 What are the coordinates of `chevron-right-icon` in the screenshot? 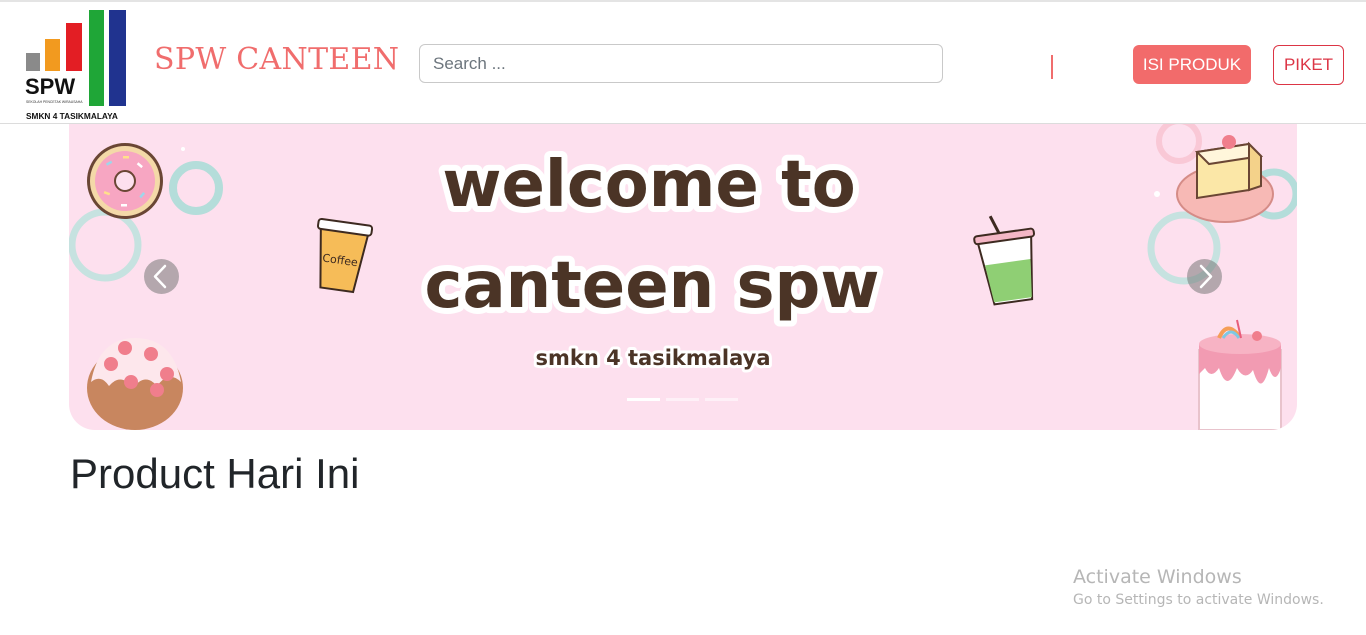 It's located at (1206, 276).